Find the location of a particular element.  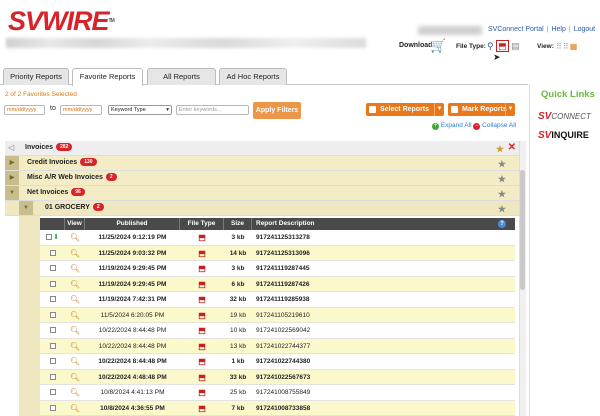

collapse-all-link: Collapse All is located at coordinates (499, 125).